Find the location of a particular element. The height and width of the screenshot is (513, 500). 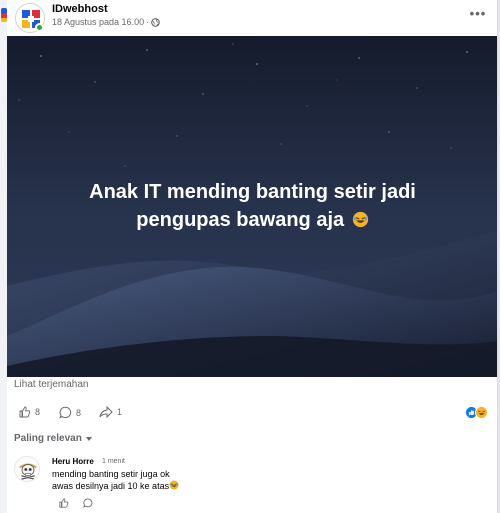

post-meta: 18 Agustus pada 16.00 · is located at coordinates (106, 22).